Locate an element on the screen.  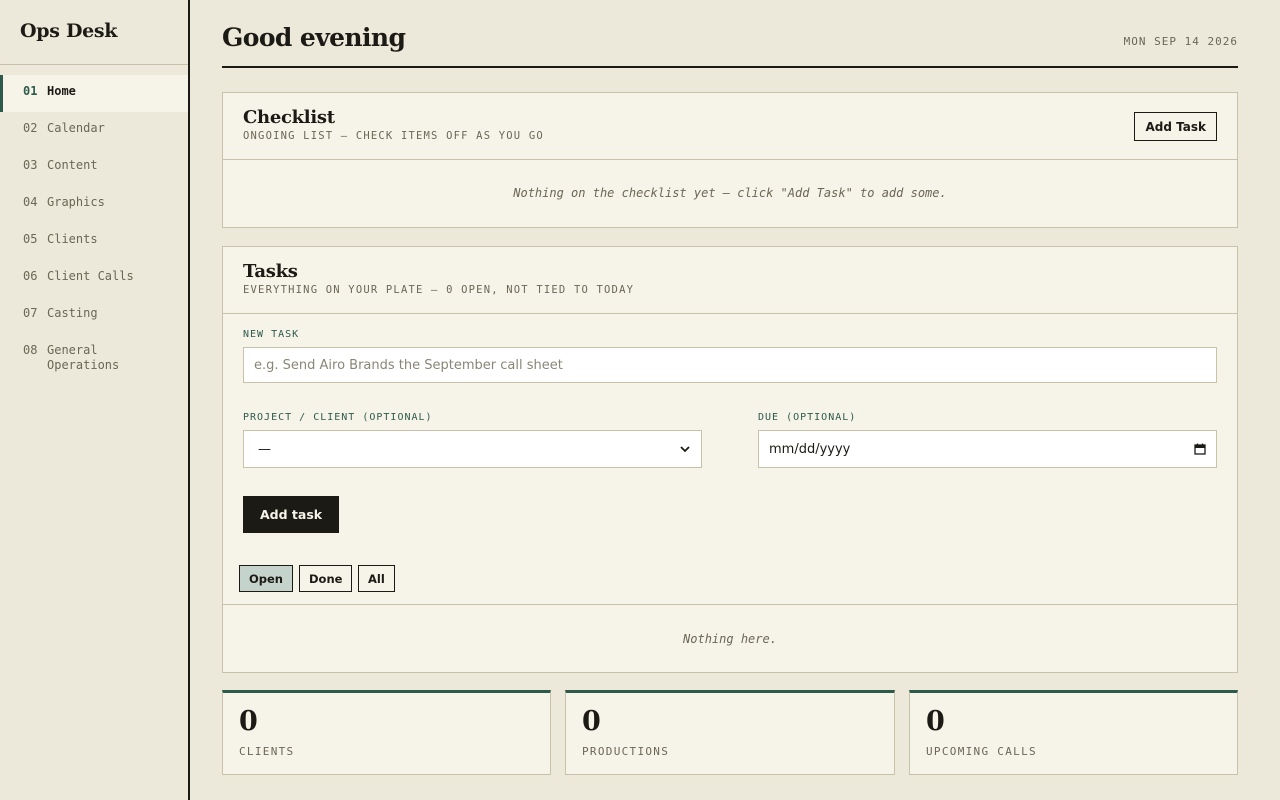
nav-number: 06 is located at coordinates (30, 276).